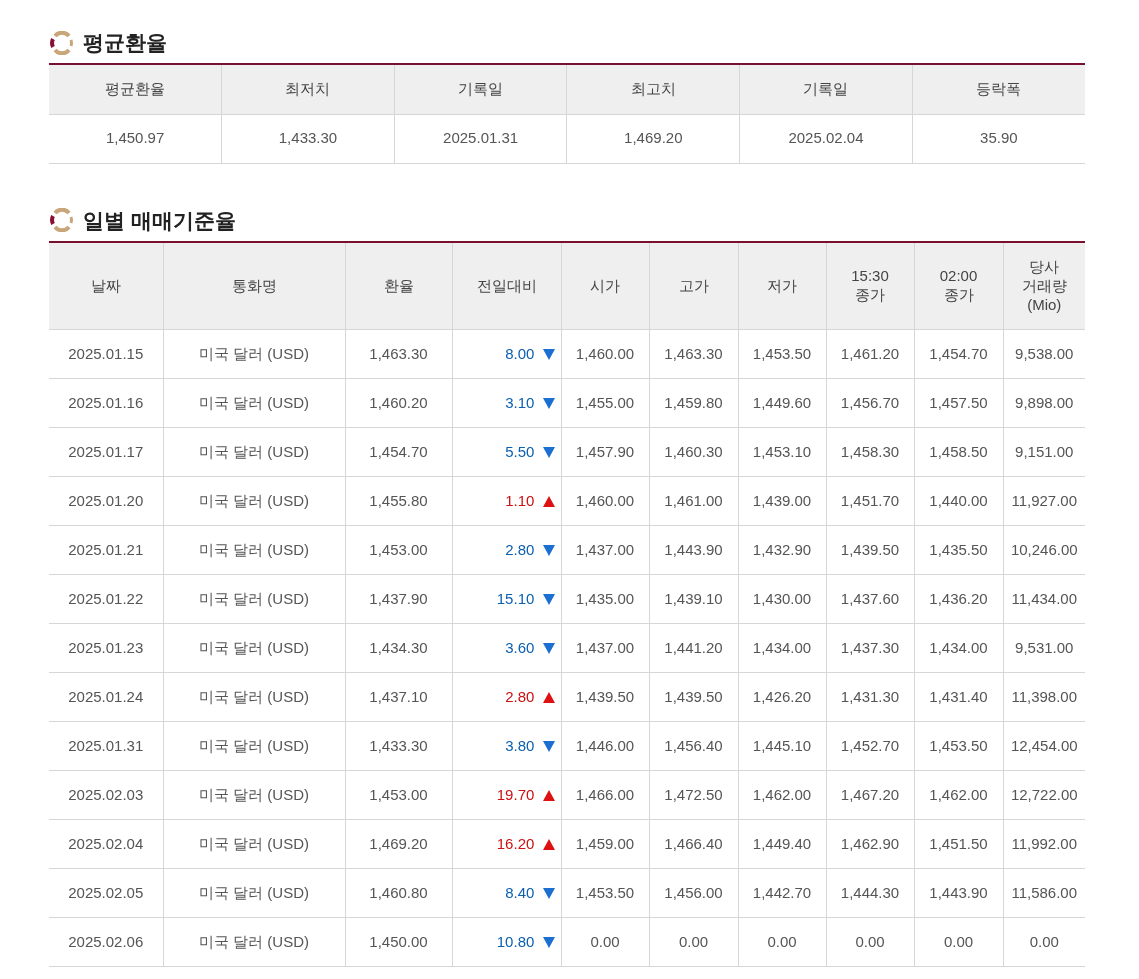  Describe the element at coordinates (520, 746) in the screenshot. I see `table-cell-text: 3.80` at that location.